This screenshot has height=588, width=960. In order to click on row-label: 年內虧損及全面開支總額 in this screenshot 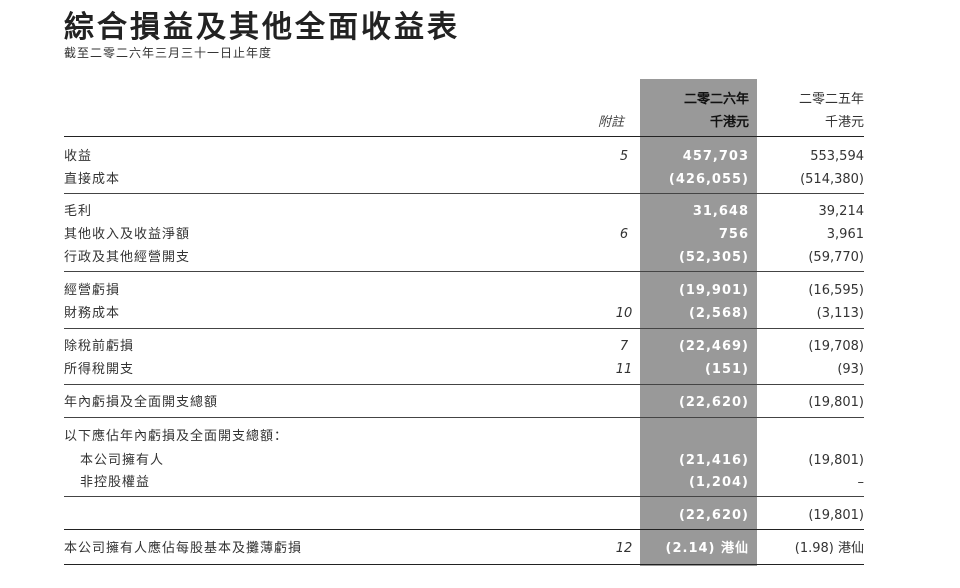, I will do `click(141, 402)`.